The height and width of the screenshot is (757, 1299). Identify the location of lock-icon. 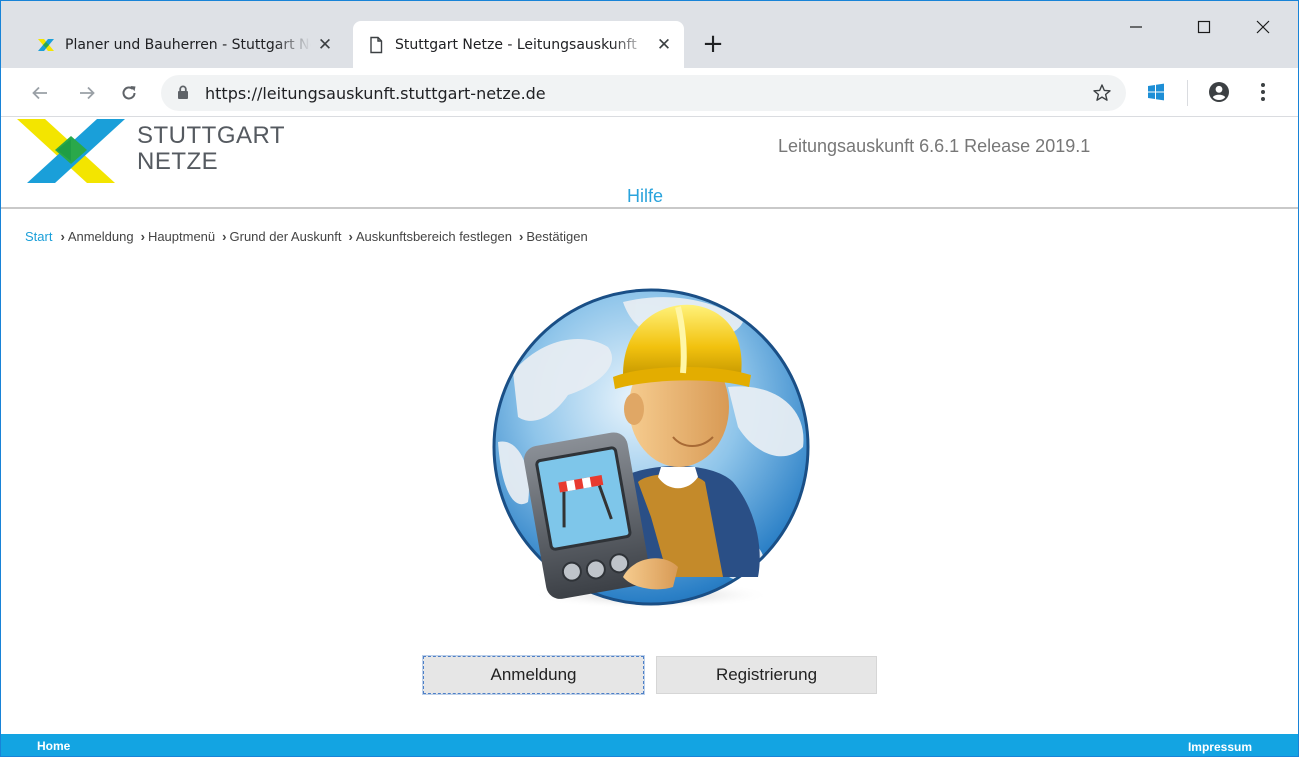
(184, 93).